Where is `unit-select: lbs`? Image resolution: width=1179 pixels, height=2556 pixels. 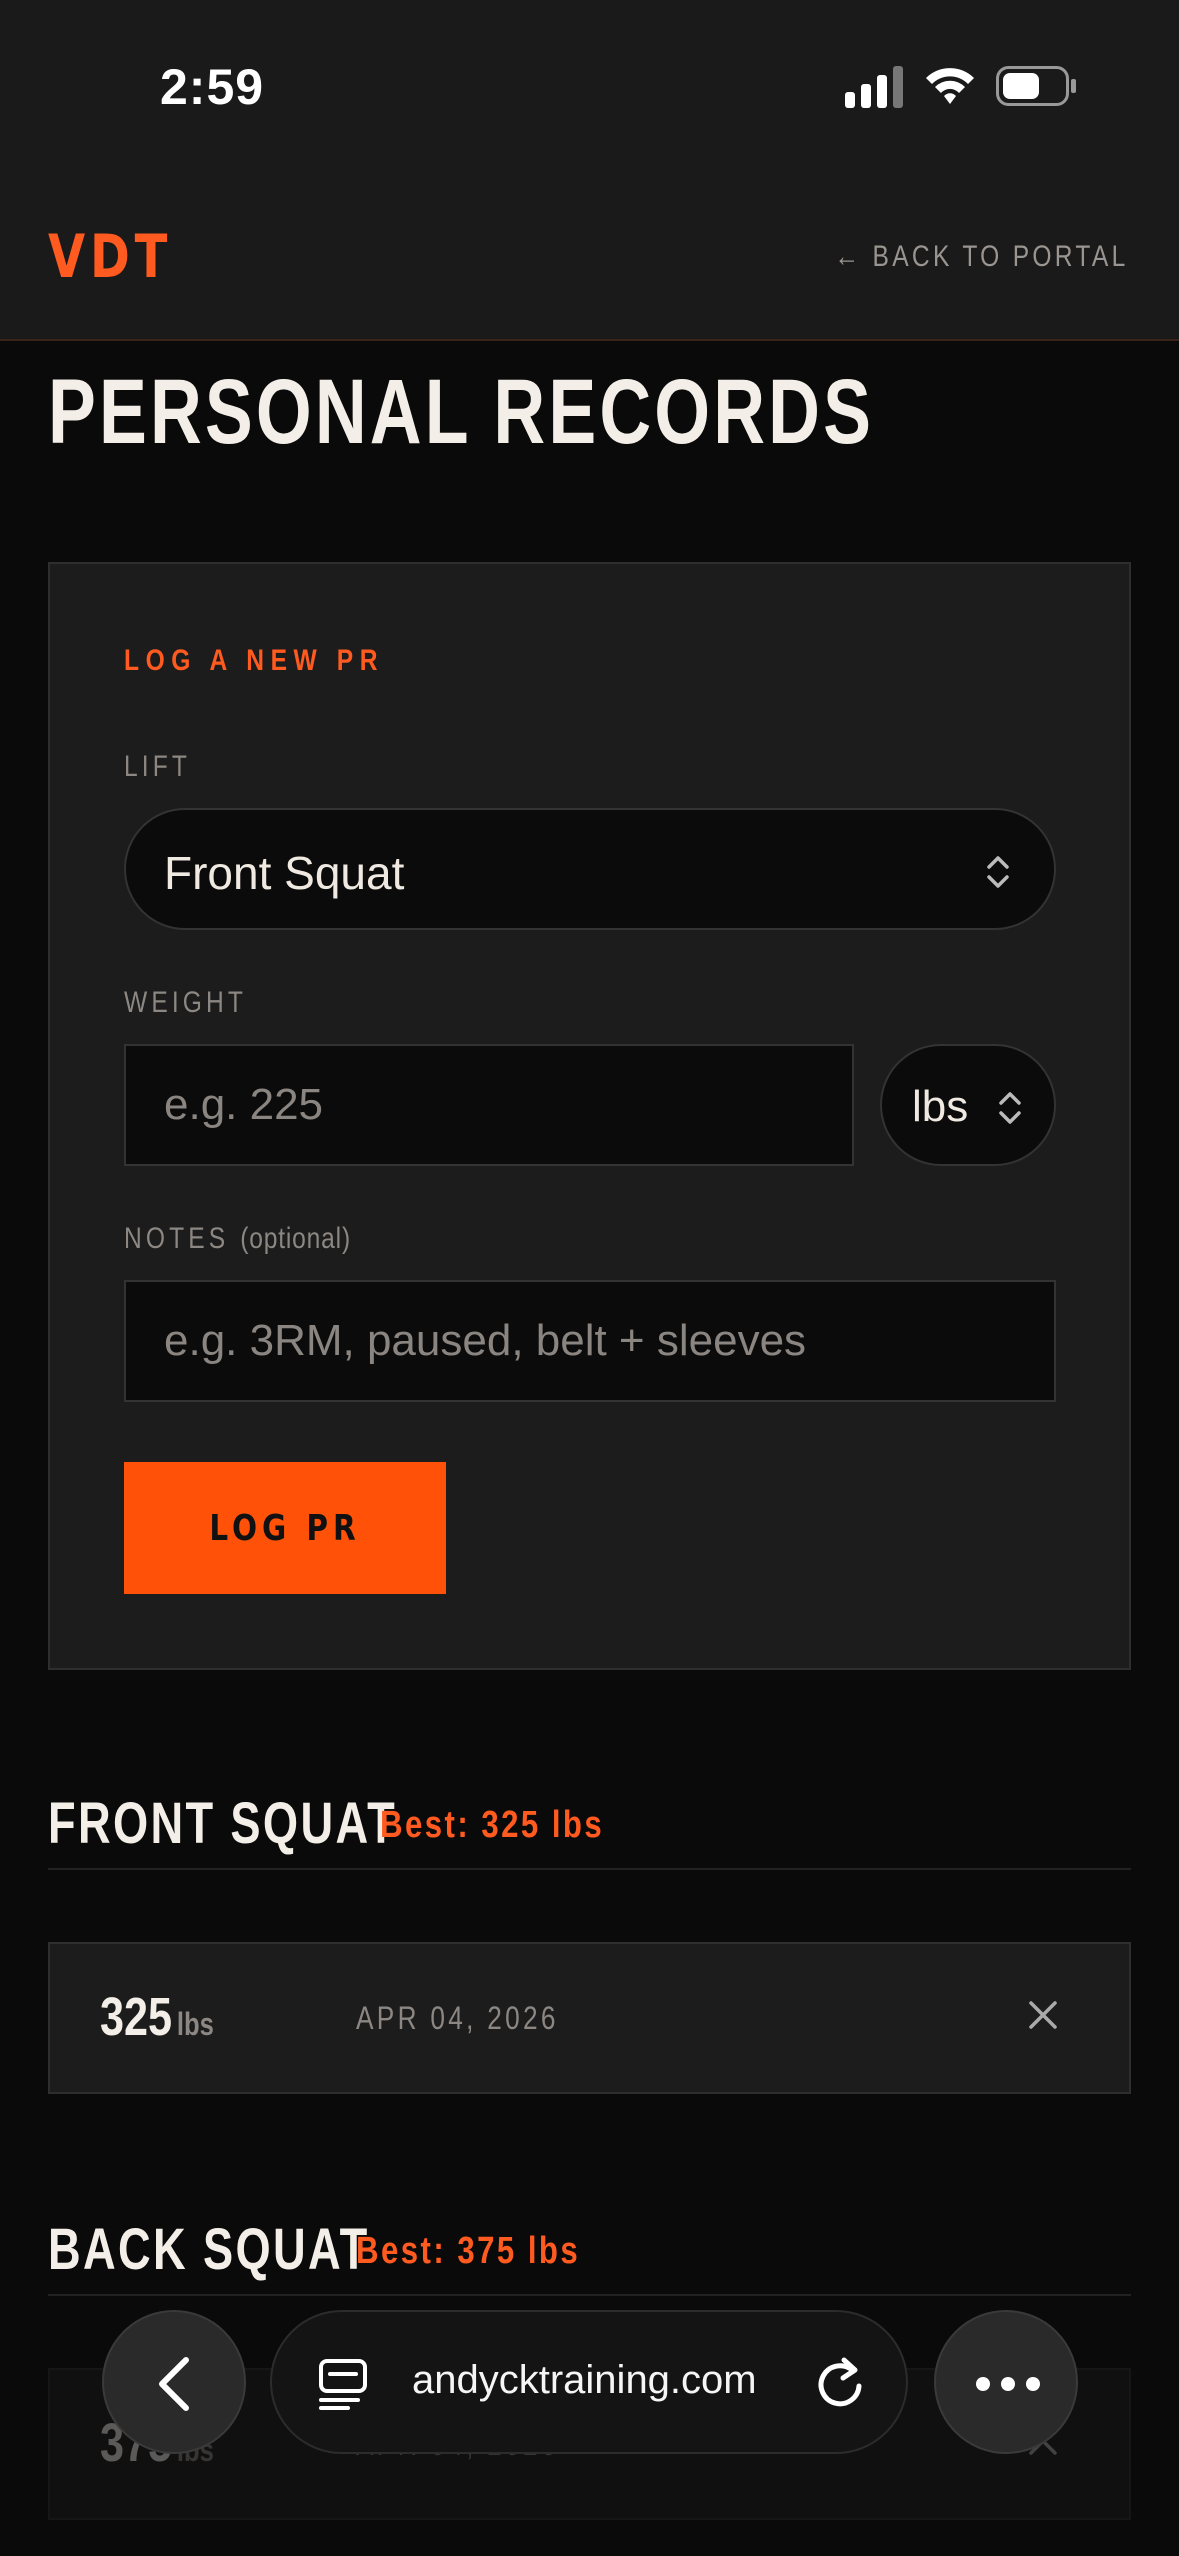 unit-select: lbs is located at coordinates (968, 1105).